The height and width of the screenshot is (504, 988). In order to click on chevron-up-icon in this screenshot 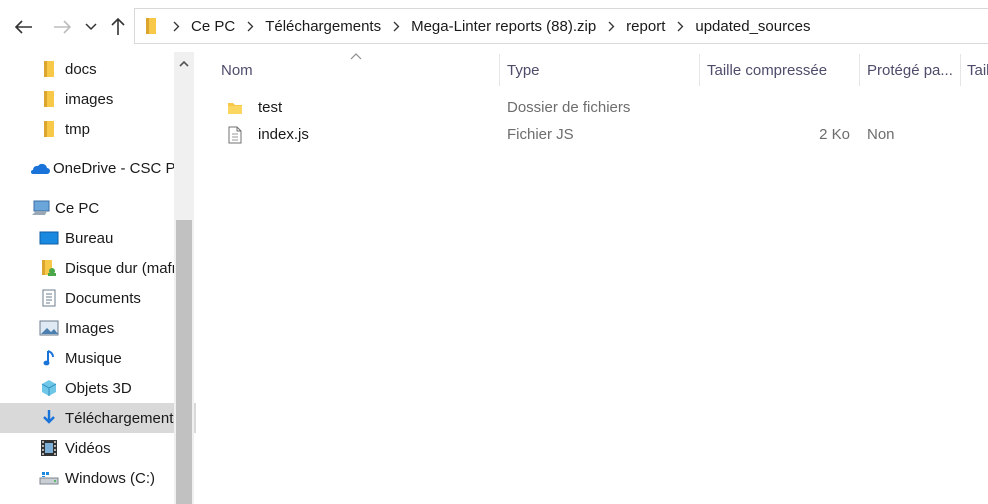, I will do `click(184, 63)`.